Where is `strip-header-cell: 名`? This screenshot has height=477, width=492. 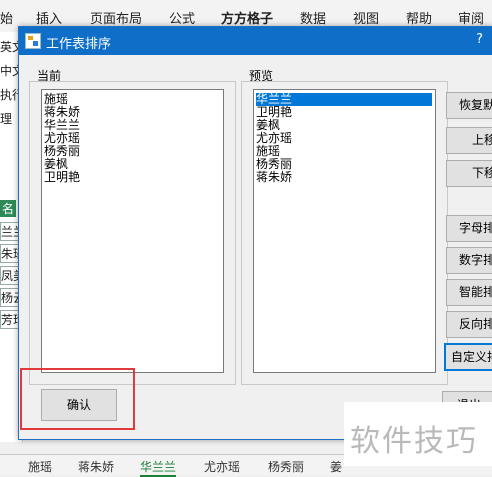
strip-header-cell: 名 is located at coordinates (8, 208).